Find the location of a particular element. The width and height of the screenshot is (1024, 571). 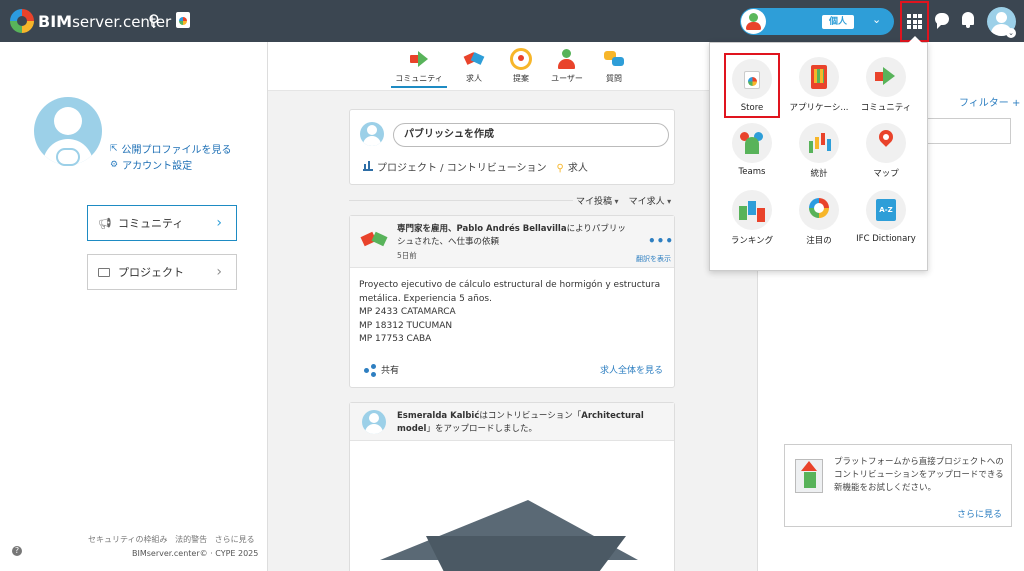

public-profile-link: ⇱ 公開プロファイルを見る is located at coordinates (171, 149).